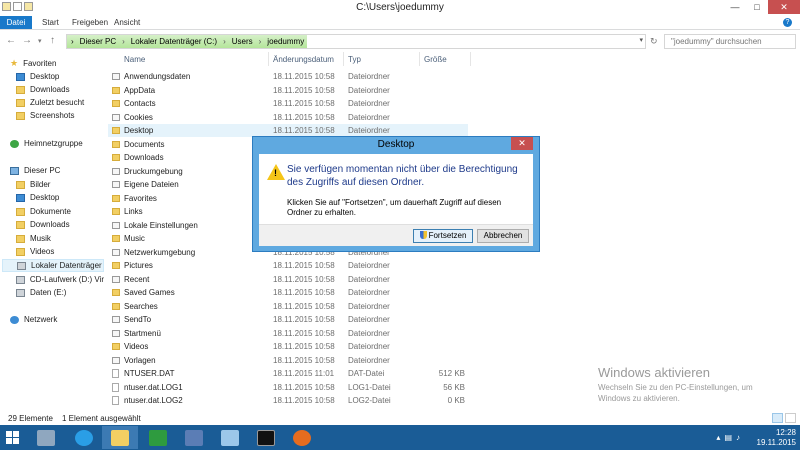  I want to click on chevron-down-icon: ▾, so click(641, 40).